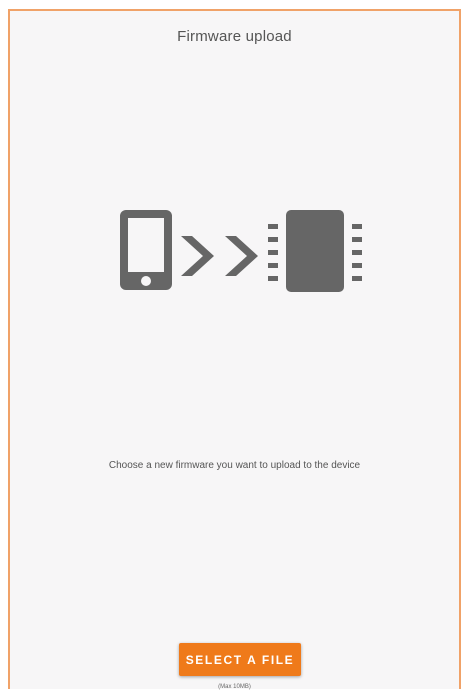  Describe the element at coordinates (234, 36) in the screenshot. I see `page-title: Firmware upload` at that location.